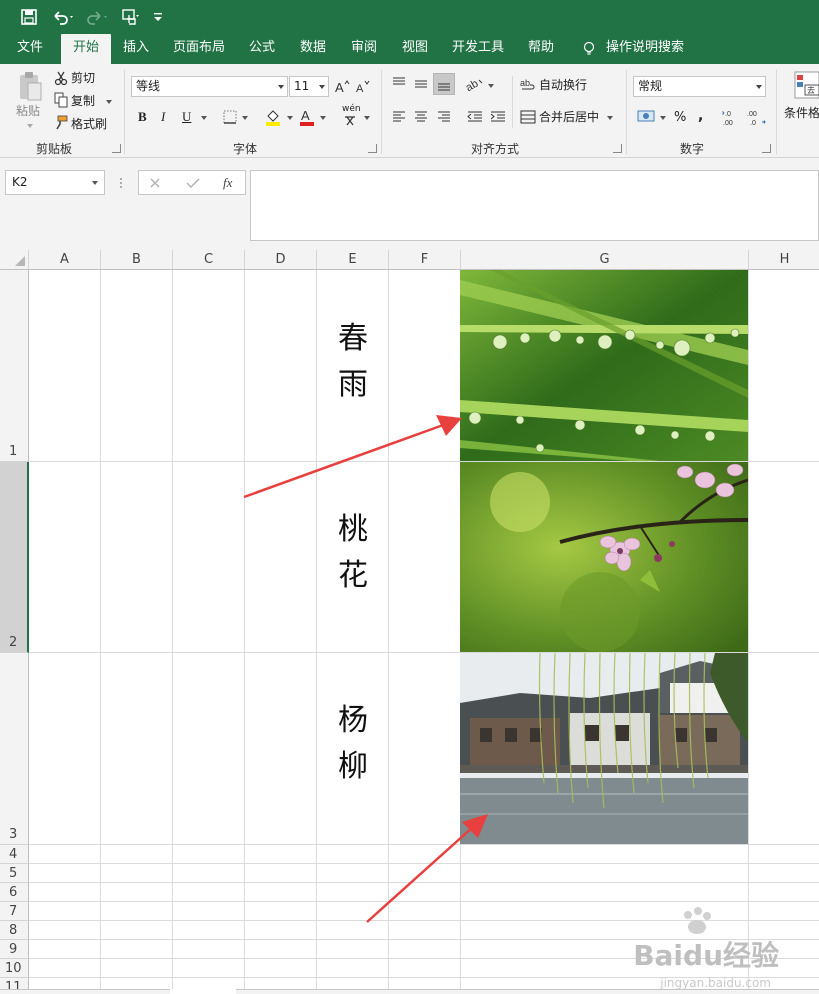  What do you see at coordinates (691, 149) in the screenshot?
I see `number-group-label: 数字` at bounding box center [691, 149].